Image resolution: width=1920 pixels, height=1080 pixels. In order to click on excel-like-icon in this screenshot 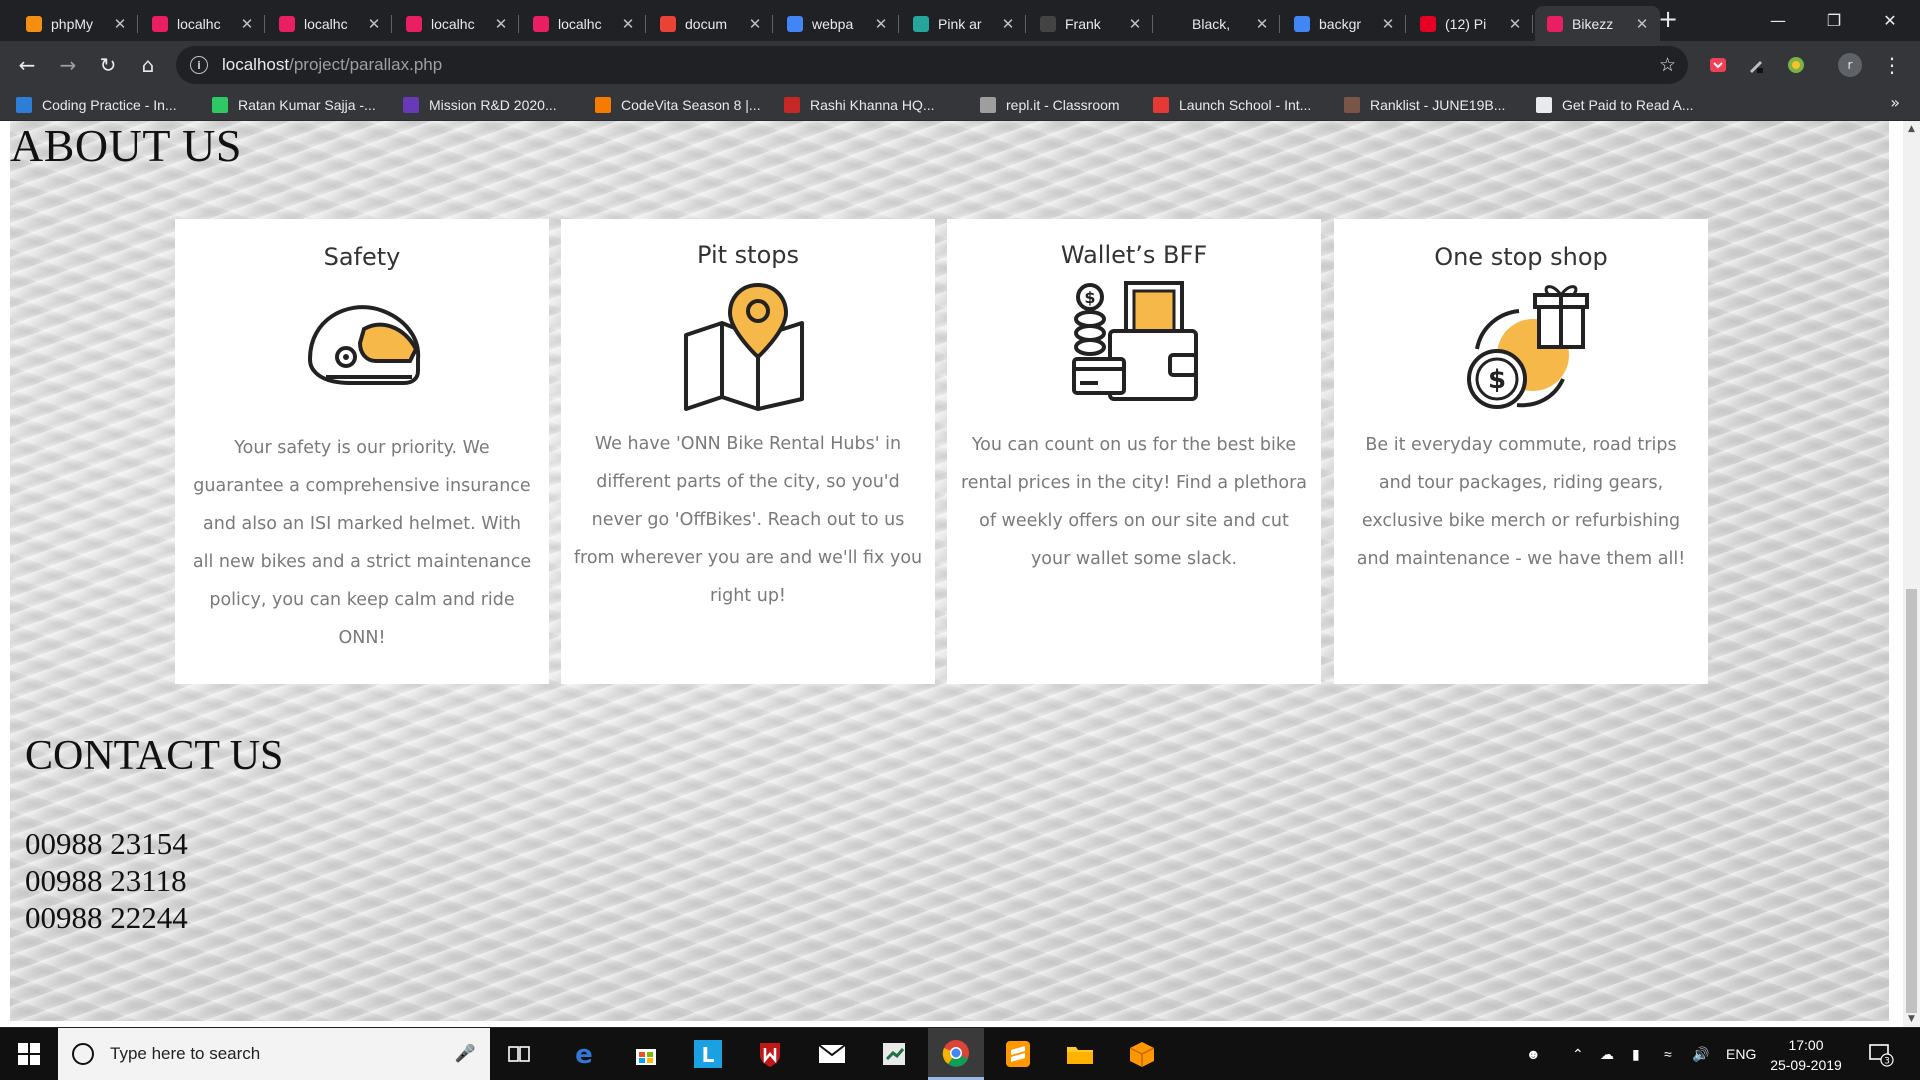, I will do `click(894, 1054)`.